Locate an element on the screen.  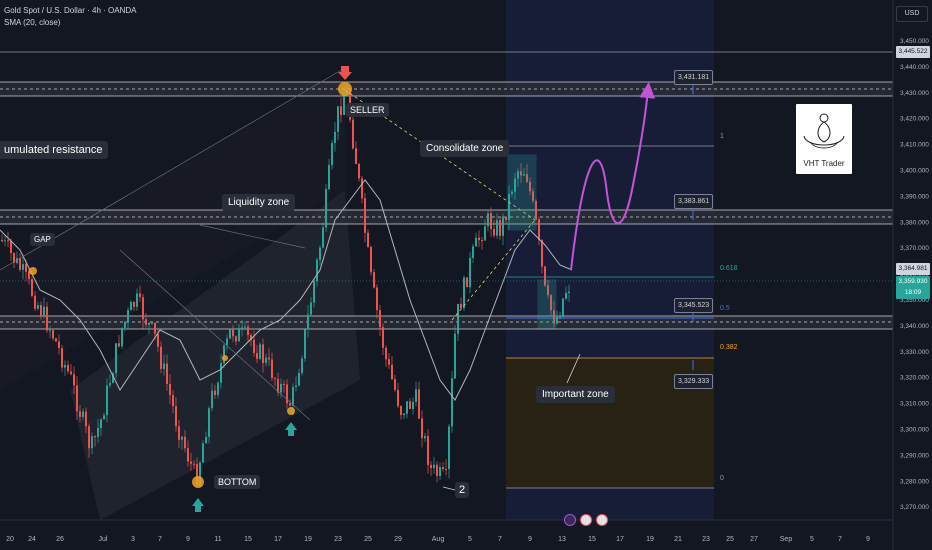
price-tick-label: 3,400.000 is located at coordinates (914, 171).